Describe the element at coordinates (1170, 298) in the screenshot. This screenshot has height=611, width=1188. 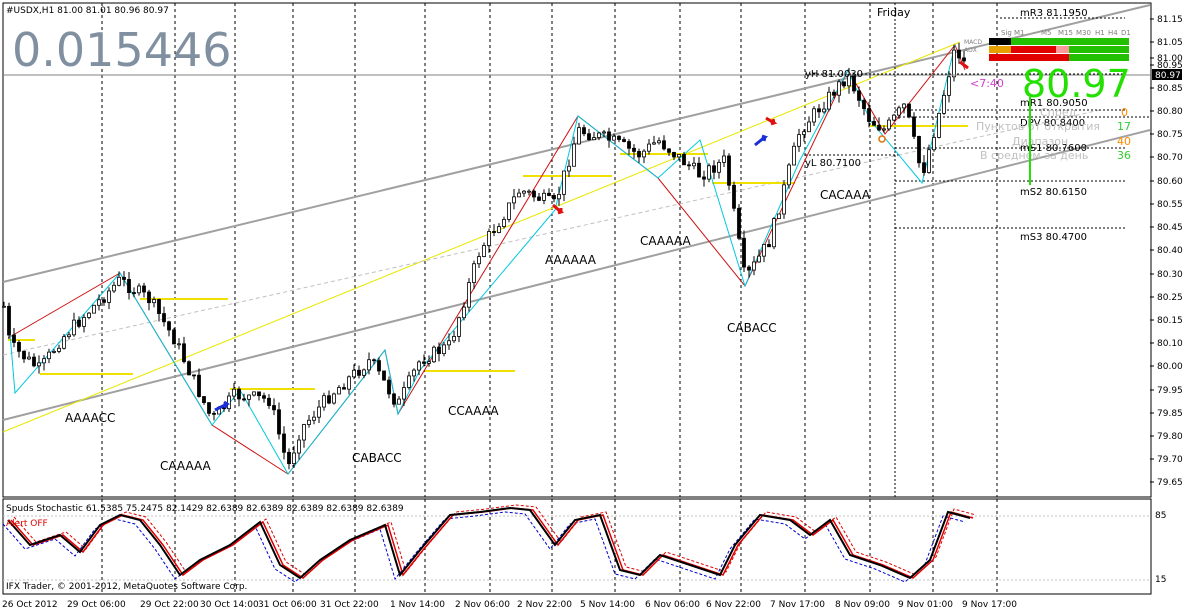
I see `price-axis-label: 80.25` at that location.